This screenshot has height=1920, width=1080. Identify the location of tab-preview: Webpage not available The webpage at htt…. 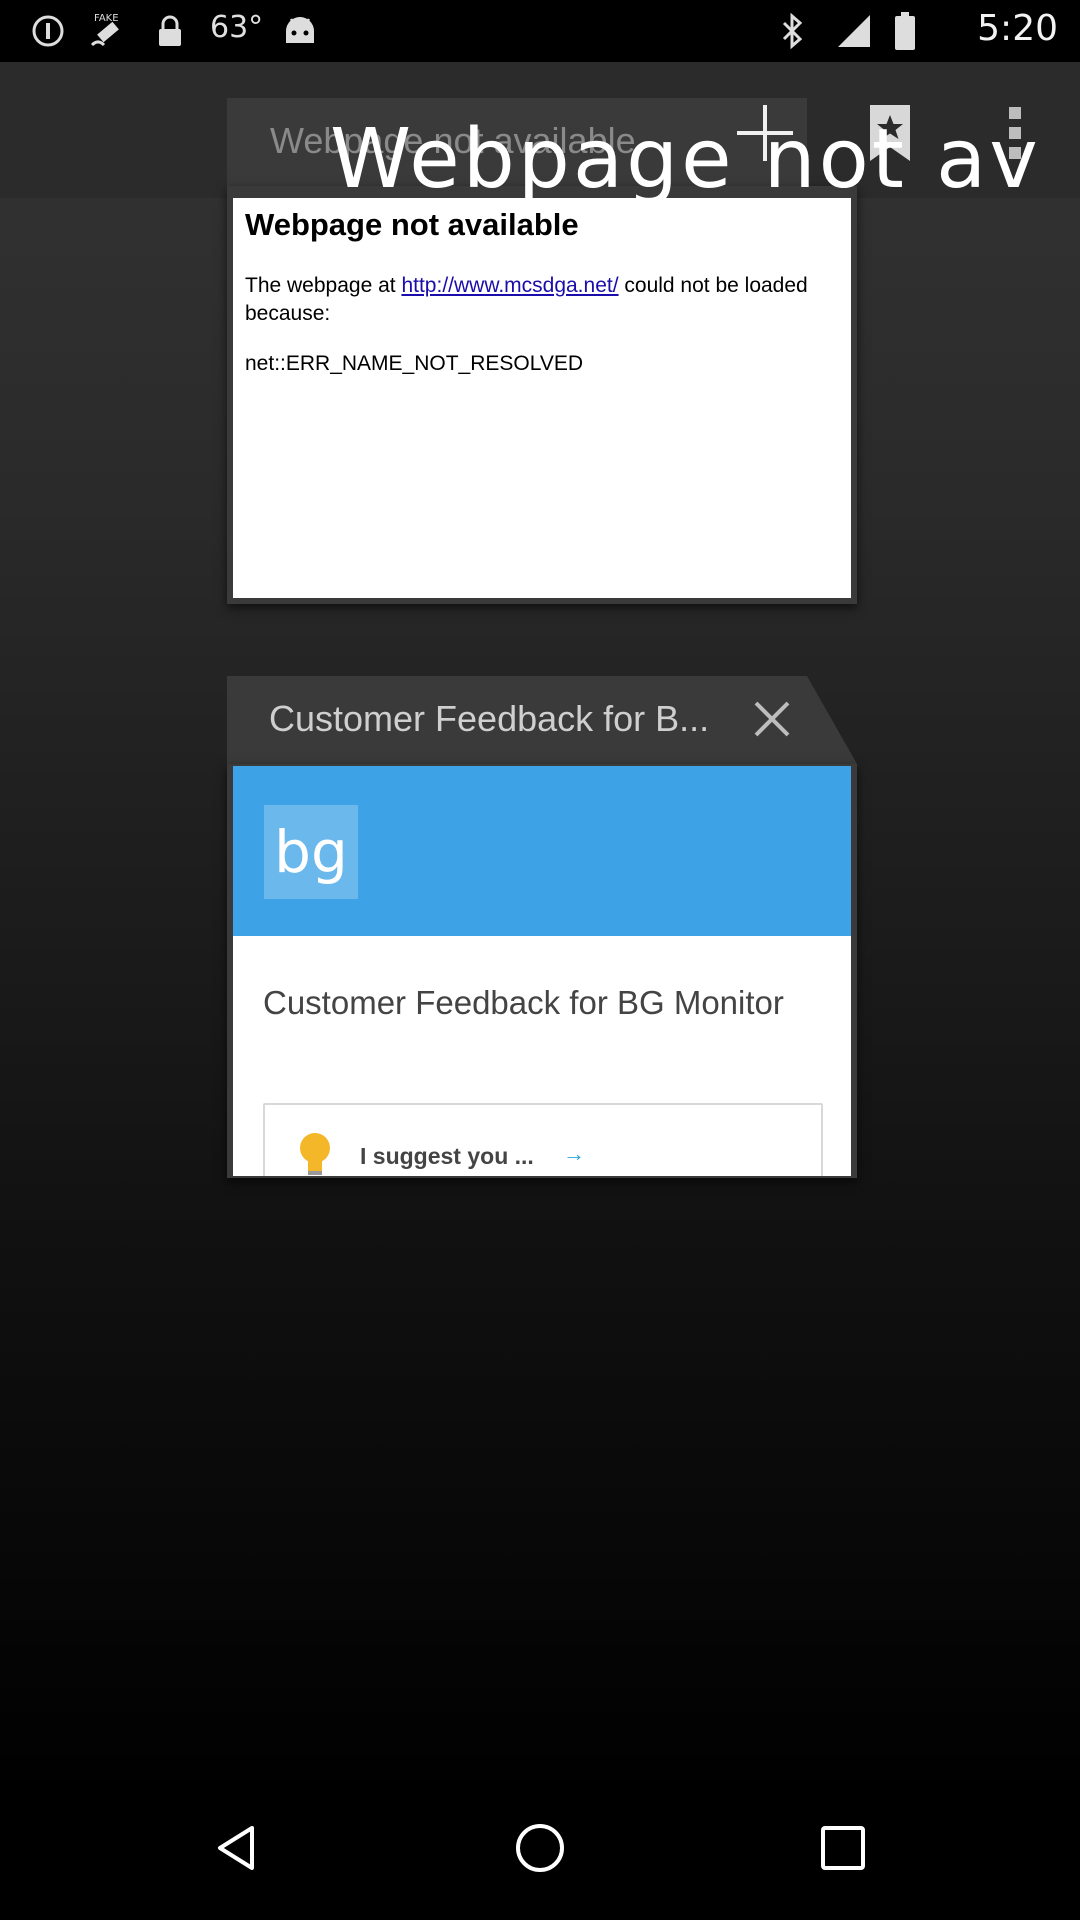
(542, 398).